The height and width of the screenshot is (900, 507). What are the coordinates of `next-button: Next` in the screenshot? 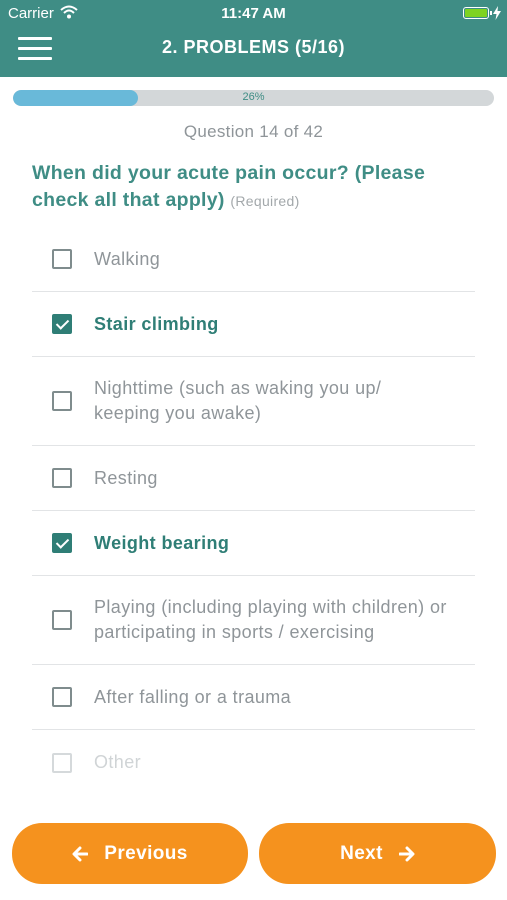 It's located at (377, 853).